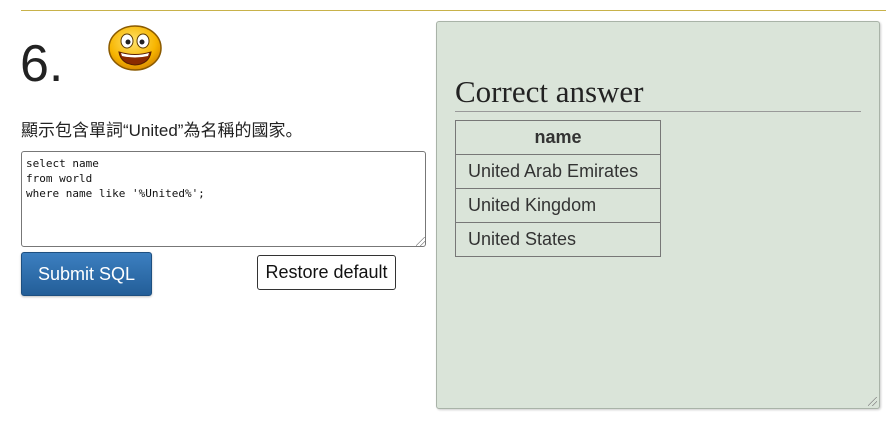 The width and height of the screenshot is (886, 440). Describe the element at coordinates (872, 401) in the screenshot. I see `panel-resize-handle` at that location.